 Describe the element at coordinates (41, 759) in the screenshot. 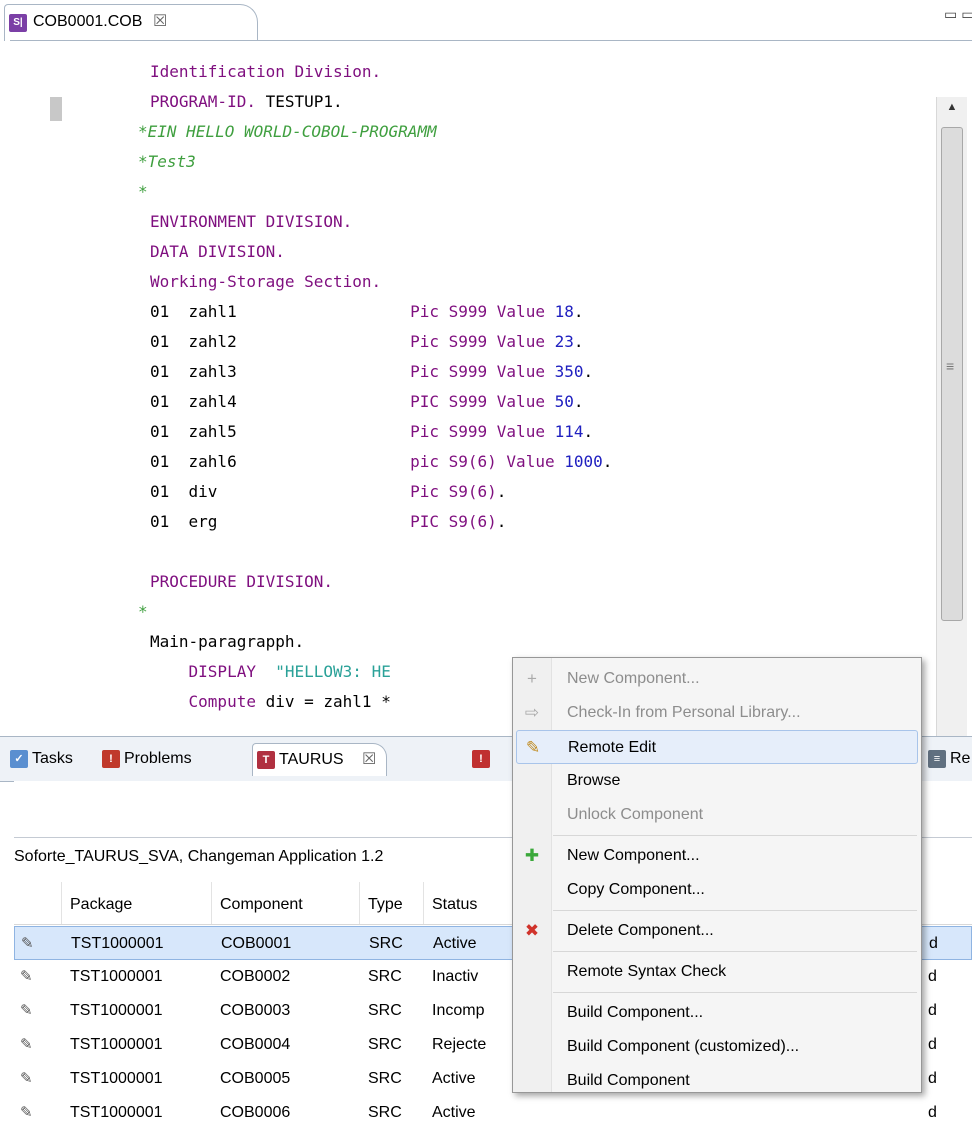

I see `tab-tasks: ✓ Tasks` at that location.